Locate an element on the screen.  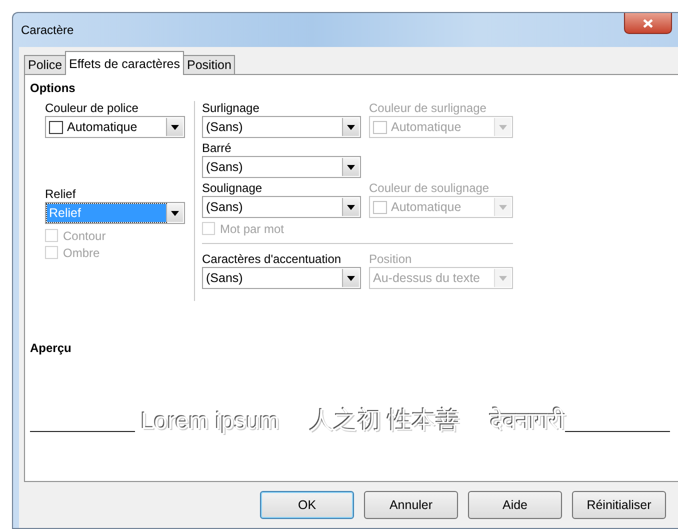
field-label: Soulignage is located at coordinates (233, 188).